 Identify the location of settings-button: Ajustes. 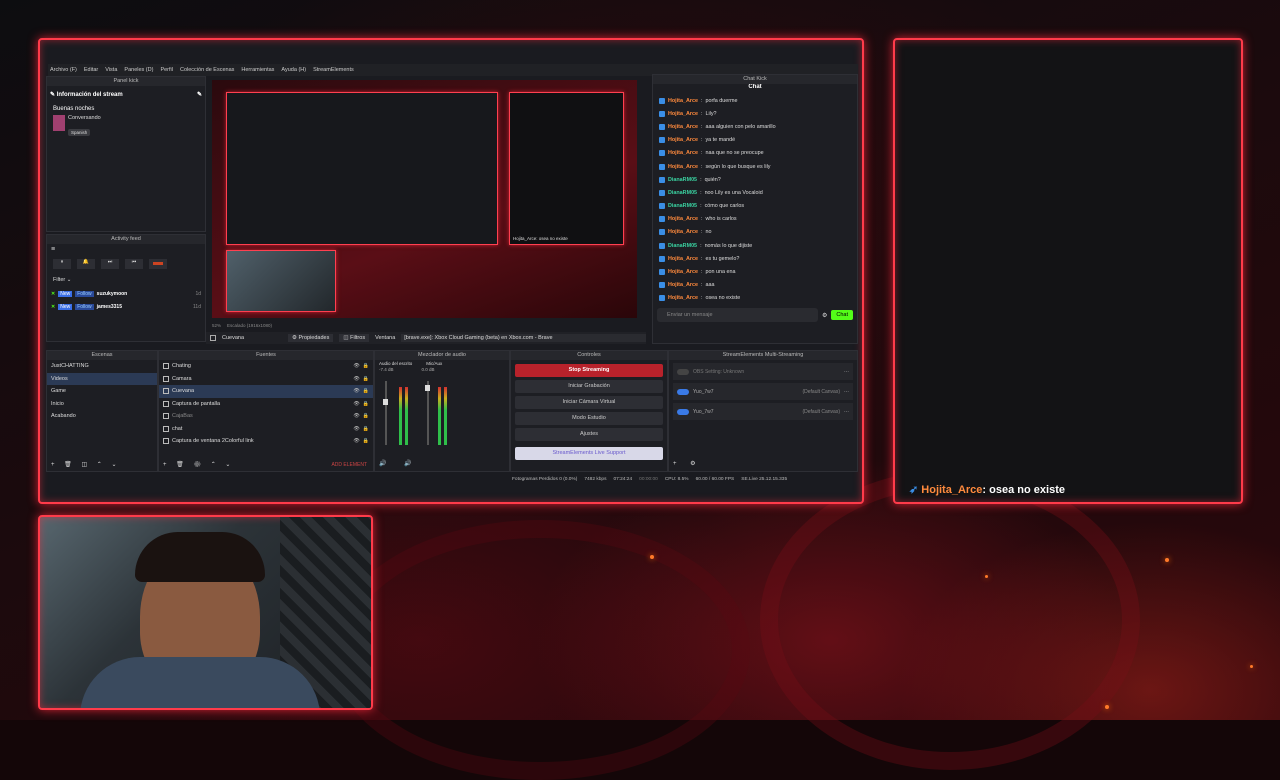
(589, 434).